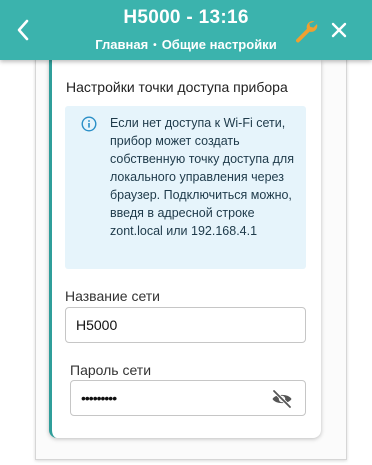 This screenshot has width=372, height=465. What do you see at coordinates (282, 399) in the screenshot?
I see `eye-off-icon` at bounding box center [282, 399].